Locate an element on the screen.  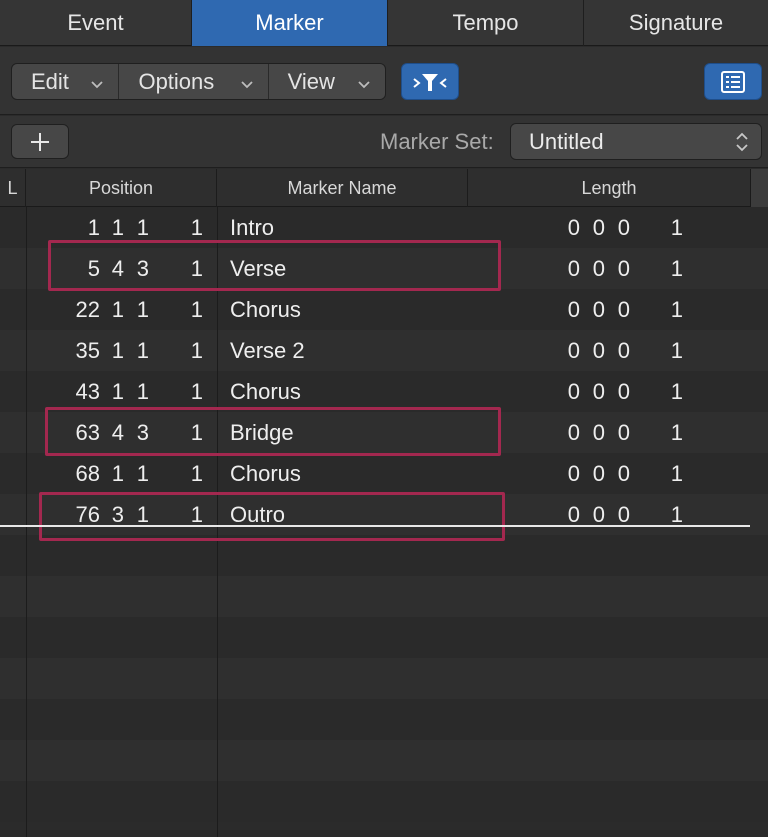
position-value: 76 is located at coordinates (88, 514).